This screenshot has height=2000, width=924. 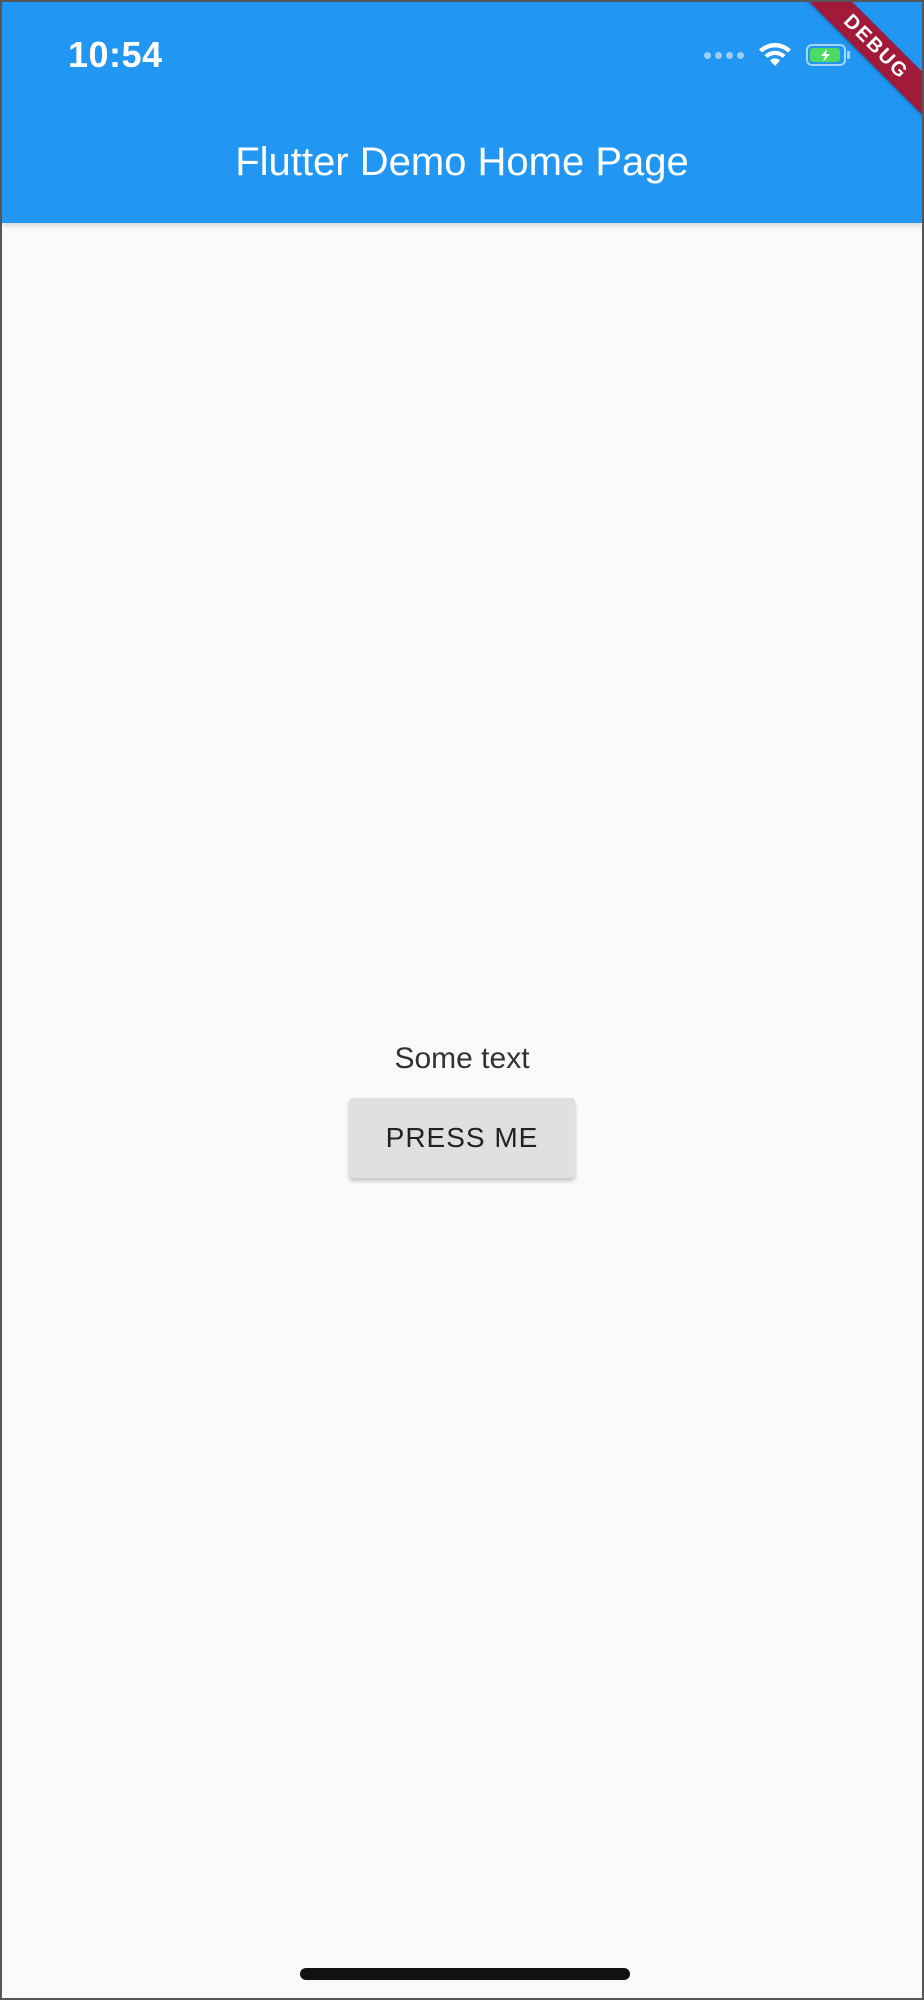 What do you see at coordinates (462, 1138) in the screenshot?
I see `press-me-button: PRESS ME` at bounding box center [462, 1138].